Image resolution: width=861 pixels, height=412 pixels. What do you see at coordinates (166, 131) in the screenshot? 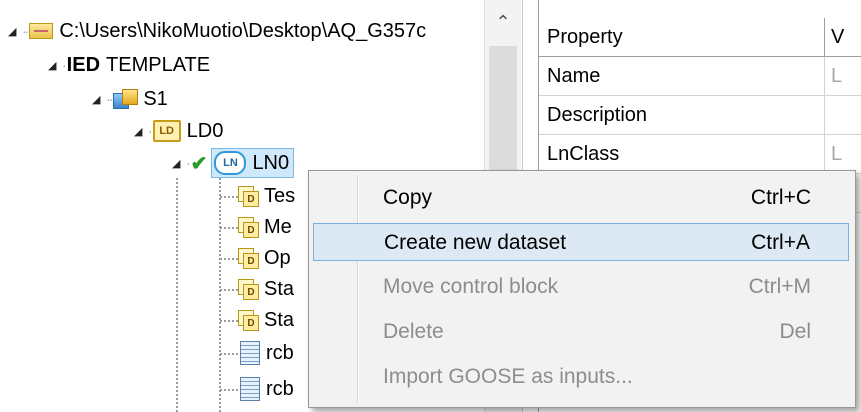
I see `logical-device-icon: LD` at bounding box center [166, 131].